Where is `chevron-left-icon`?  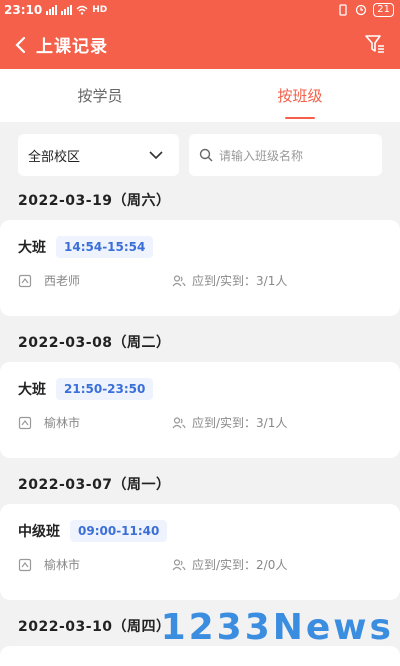 chevron-left-icon is located at coordinates (20, 44).